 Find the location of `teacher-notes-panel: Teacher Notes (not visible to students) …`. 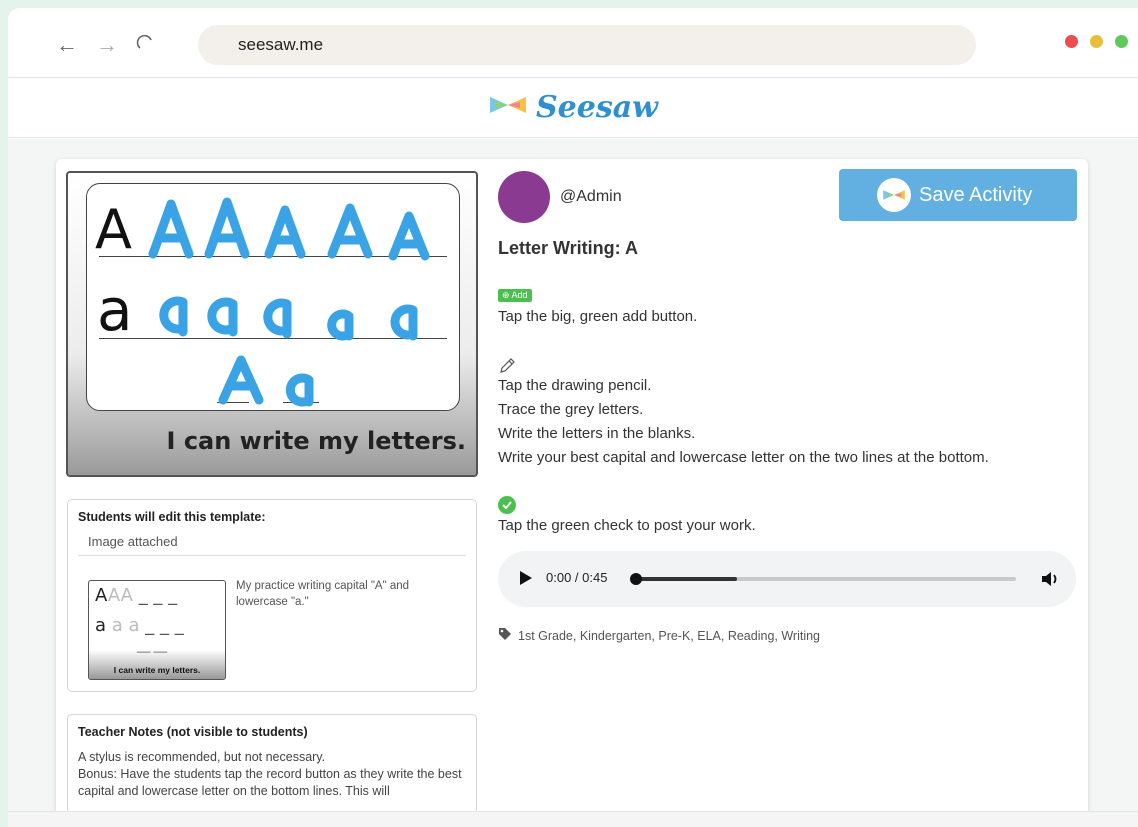

teacher-notes-panel: Teacher Notes (not visible to students) … is located at coordinates (272, 769).